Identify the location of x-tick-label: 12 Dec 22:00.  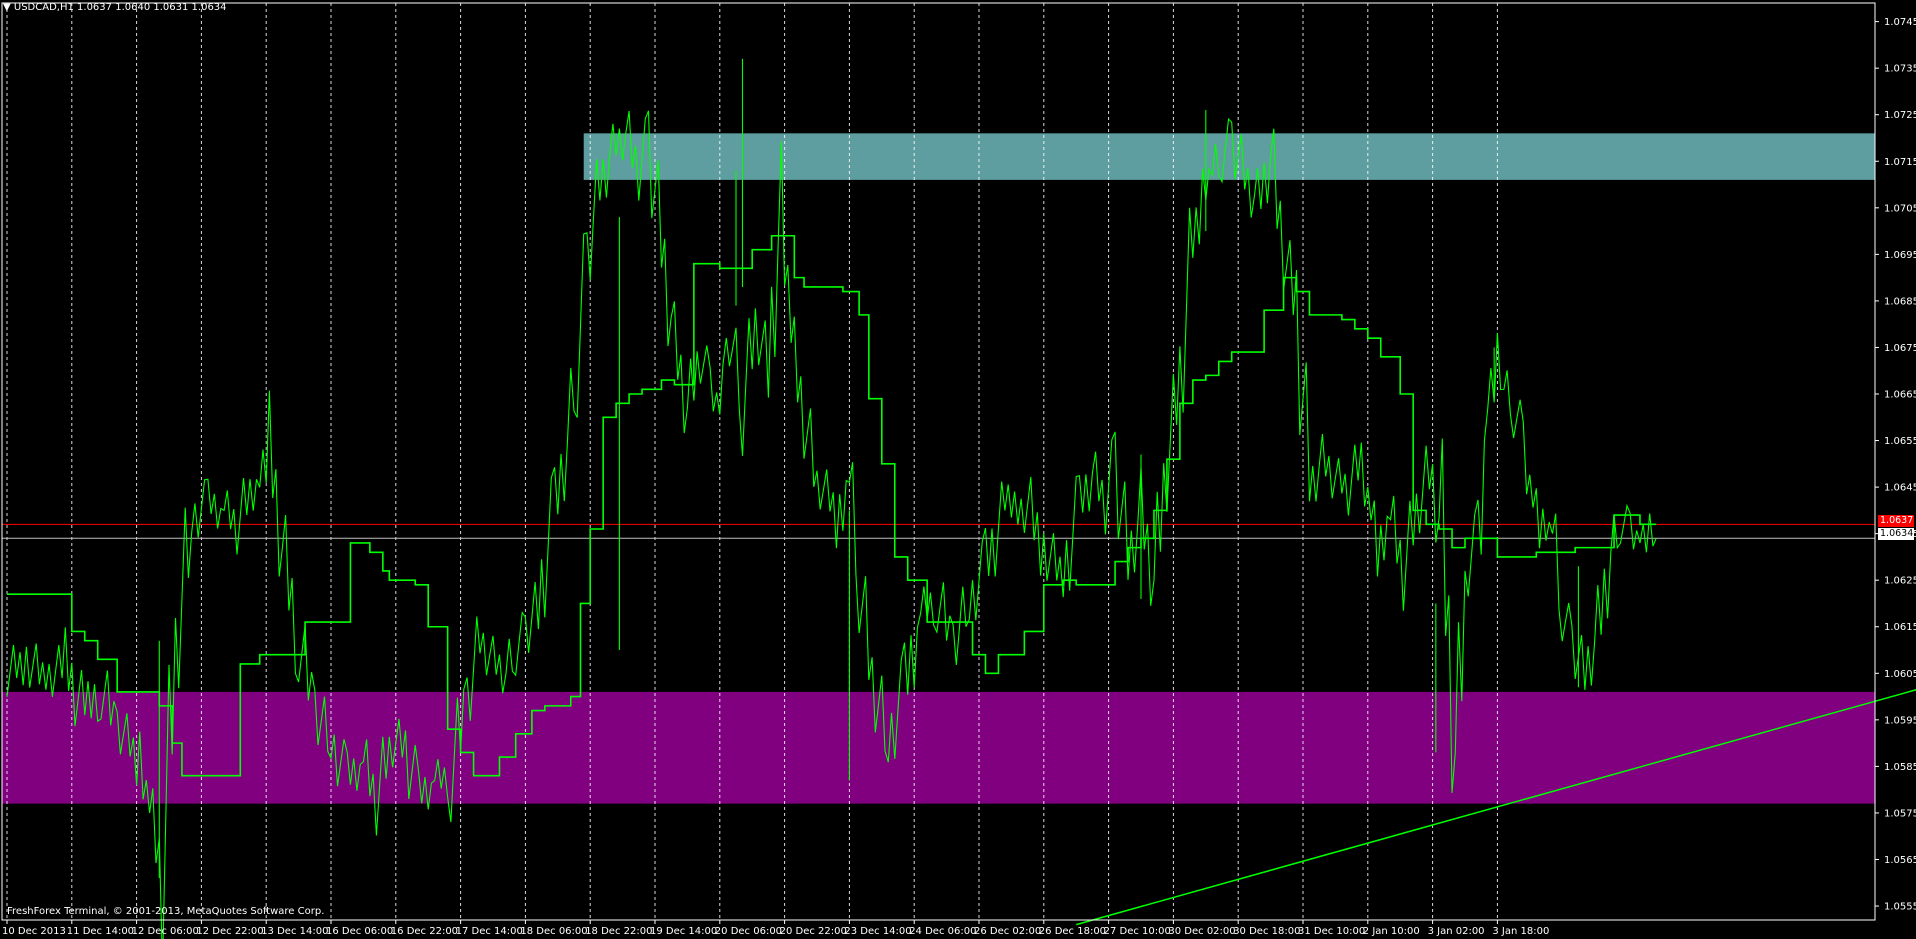
(229, 931).